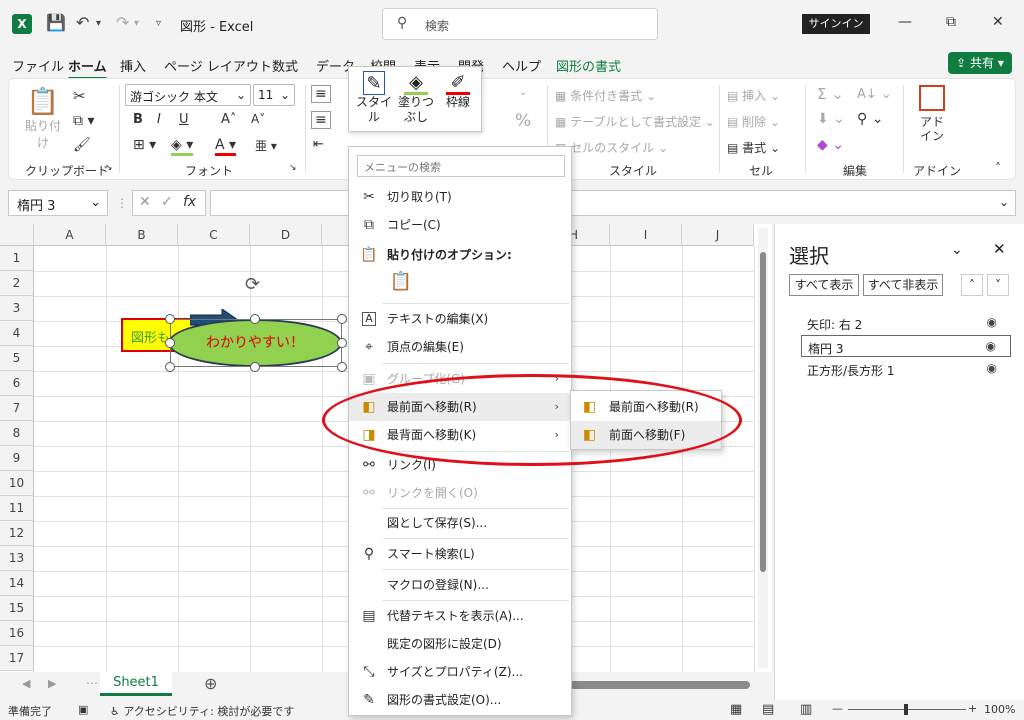  I want to click on accessibility-status: ♿ アクセシビリティ: 検討が必要です, so click(202, 711).